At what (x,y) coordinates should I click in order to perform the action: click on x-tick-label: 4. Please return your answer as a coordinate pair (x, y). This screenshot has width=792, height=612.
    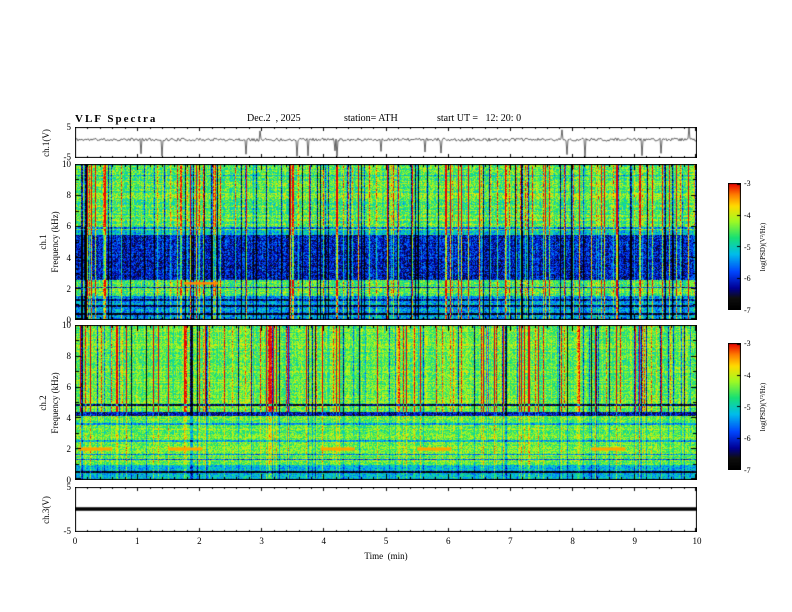
    Looking at the image, I should click on (324, 541).